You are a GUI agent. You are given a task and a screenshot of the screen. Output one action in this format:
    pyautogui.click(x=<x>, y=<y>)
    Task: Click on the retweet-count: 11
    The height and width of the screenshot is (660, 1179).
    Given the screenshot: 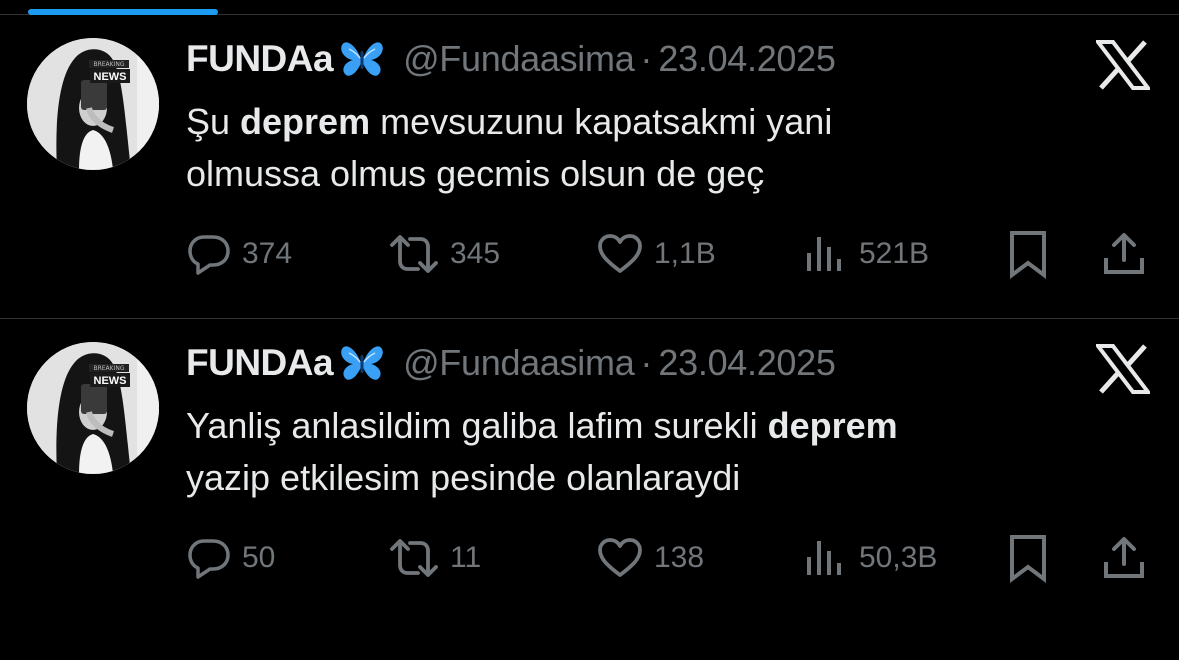 What is the action you would take?
    pyautogui.click(x=466, y=557)
    